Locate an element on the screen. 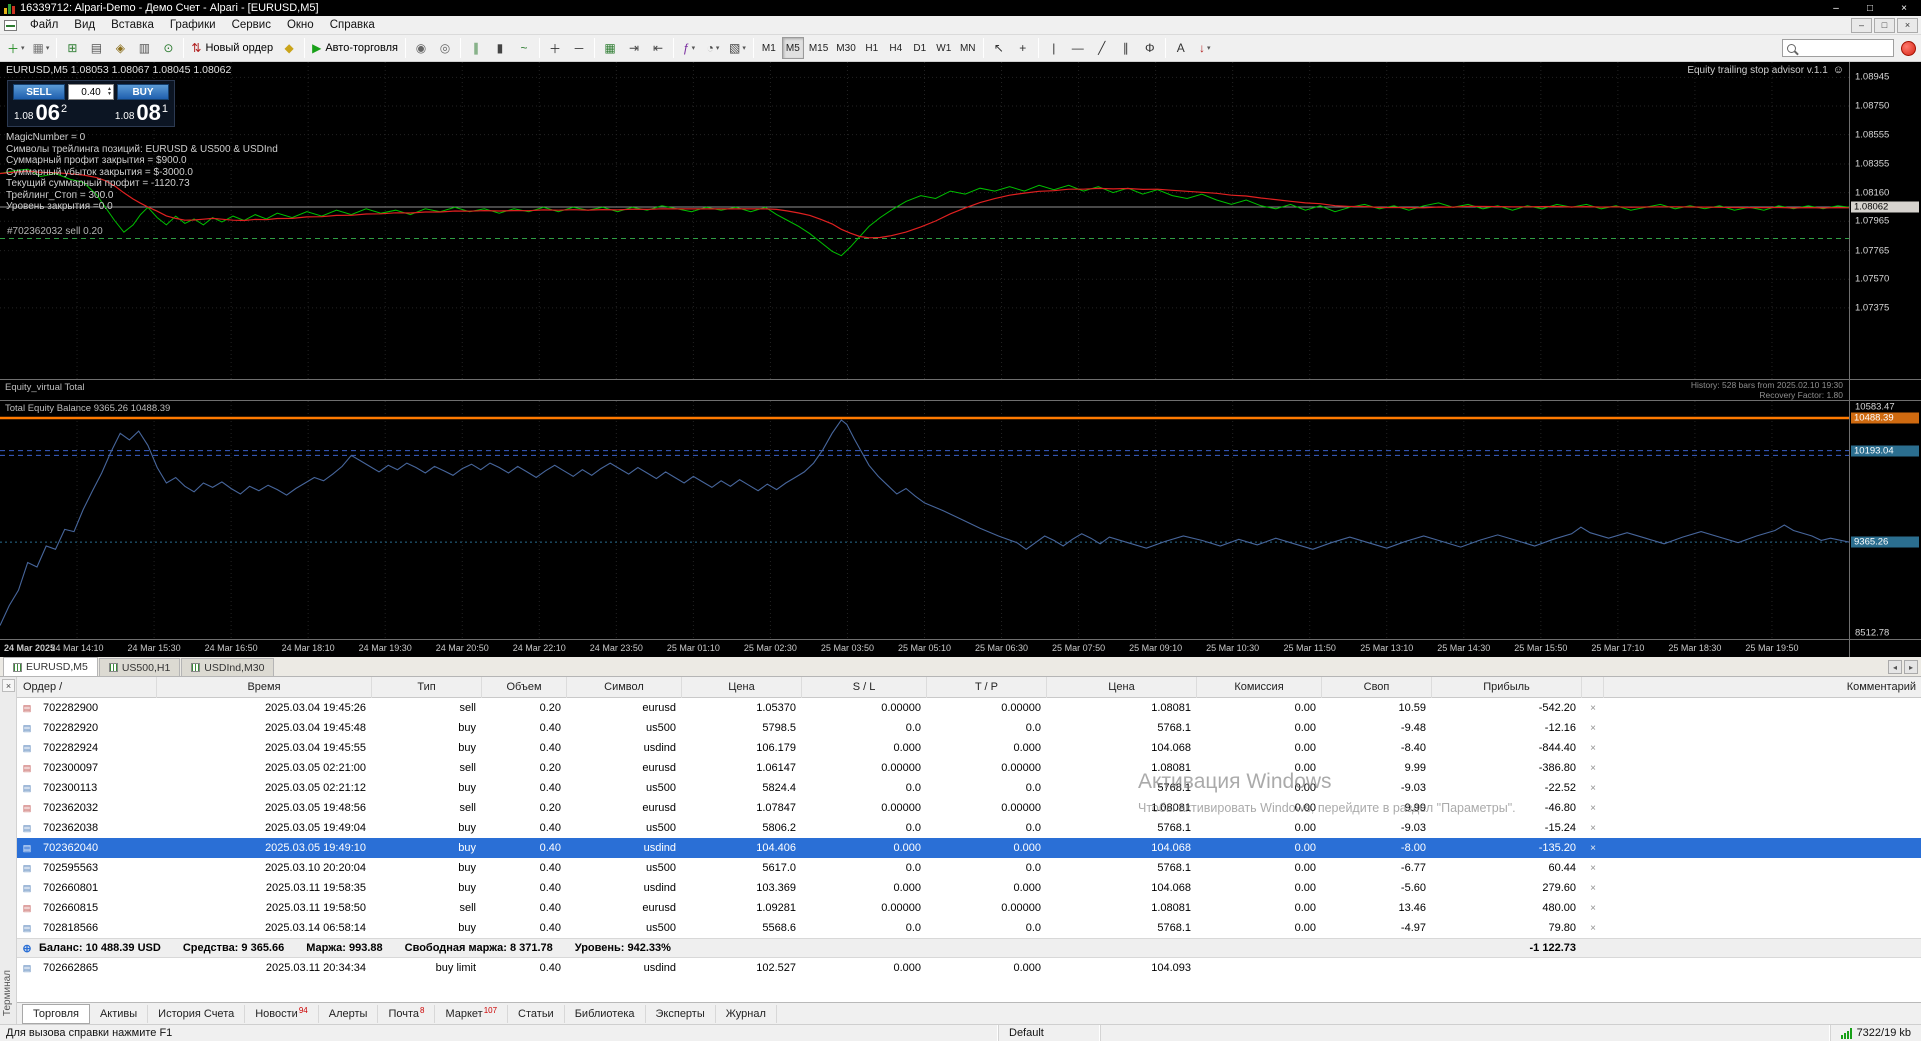 The height and width of the screenshot is (1041, 1921). column-header-comment: Комментарий is located at coordinates (1762, 687).